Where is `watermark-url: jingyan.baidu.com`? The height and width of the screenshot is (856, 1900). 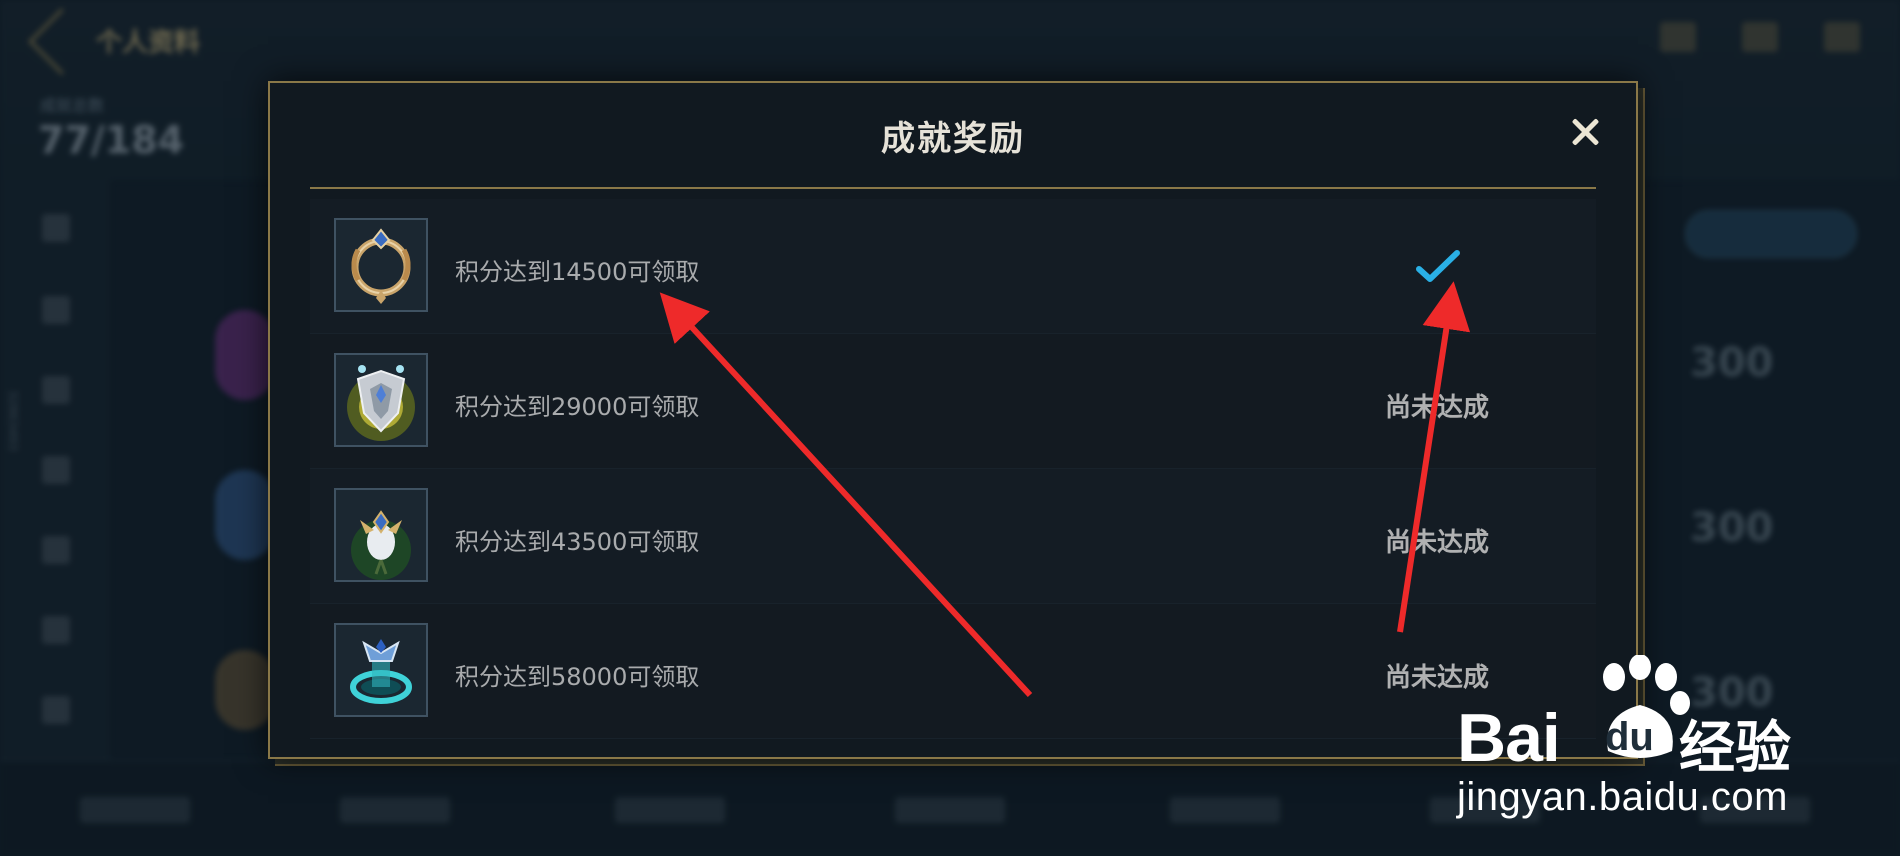 watermark-url: jingyan.baidu.com is located at coordinates (1622, 797).